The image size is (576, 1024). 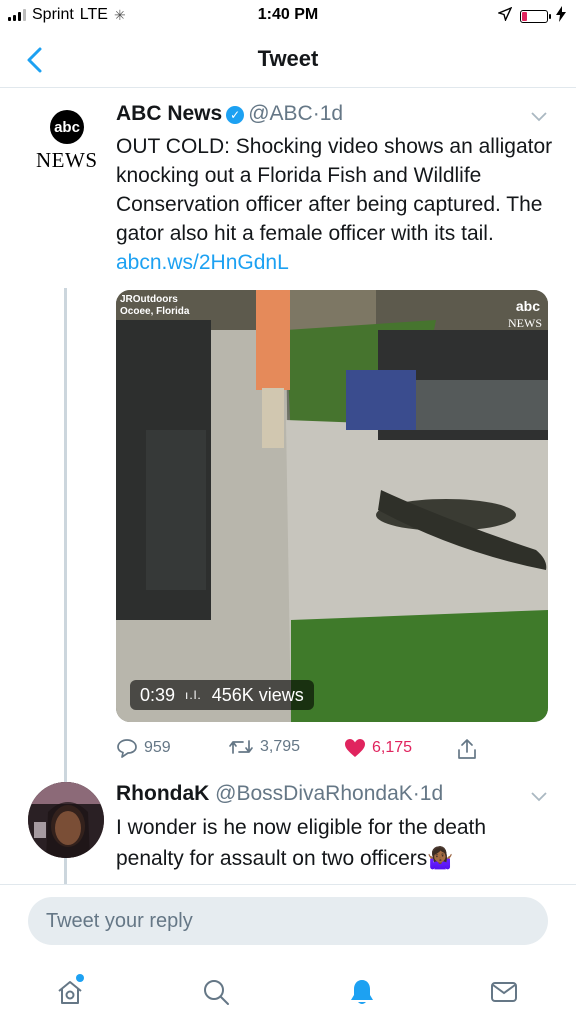 What do you see at coordinates (66, 146) in the screenshot?
I see `avatar: abc NEWS` at bounding box center [66, 146].